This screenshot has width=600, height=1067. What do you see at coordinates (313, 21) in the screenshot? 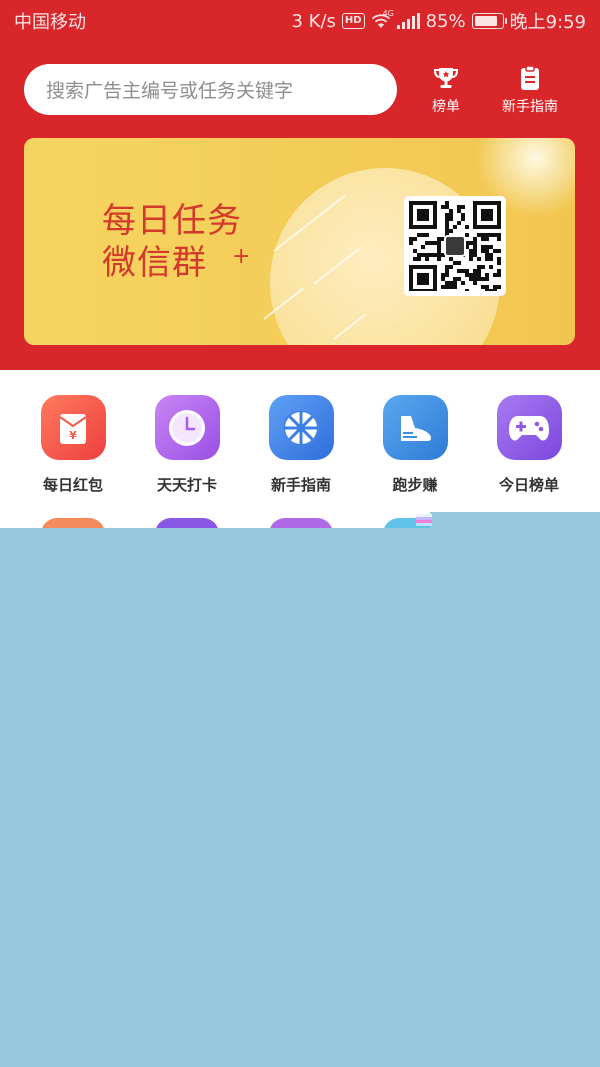
I see `network-speed: 3 K/s` at bounding box center [313, 21].